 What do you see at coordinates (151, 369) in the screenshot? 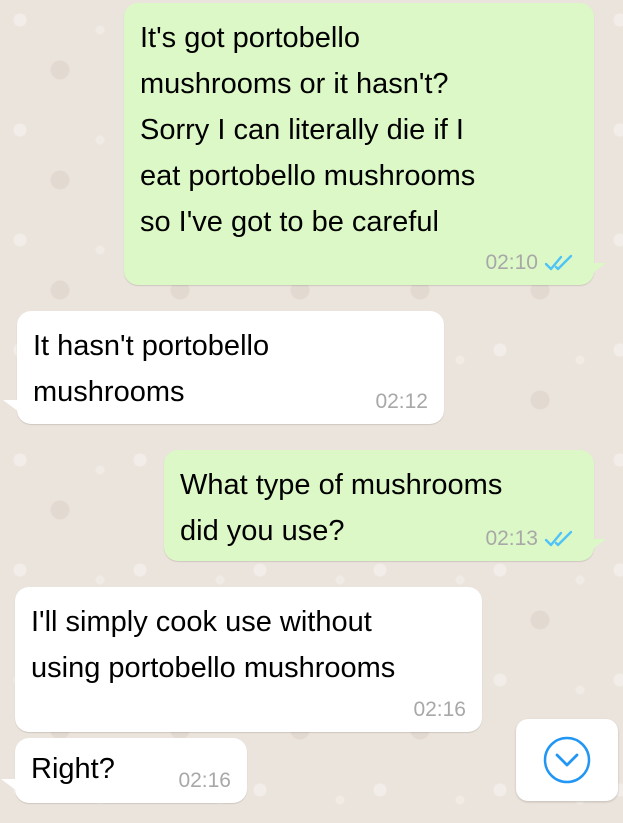
I see `message-text: It hasn't portobello mushrooms` at bounding box center [151, 369].